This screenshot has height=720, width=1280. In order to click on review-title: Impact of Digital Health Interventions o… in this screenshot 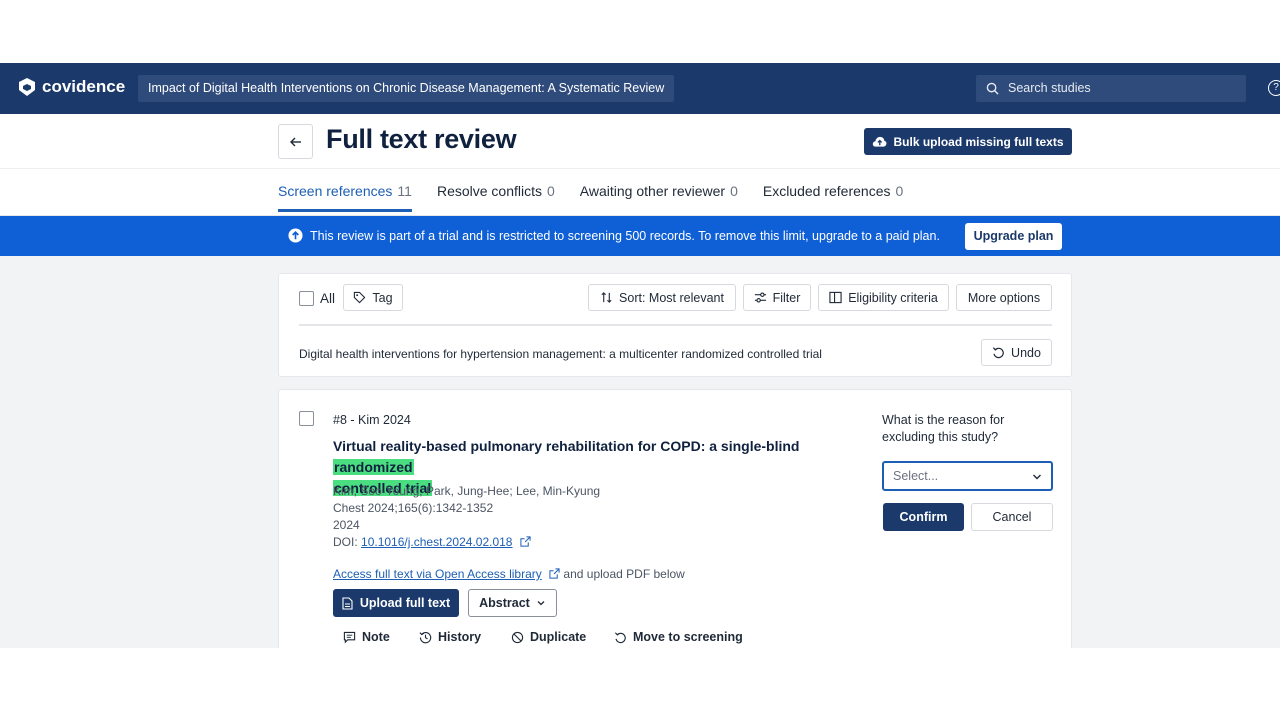, I will do `click(406, 88)`.